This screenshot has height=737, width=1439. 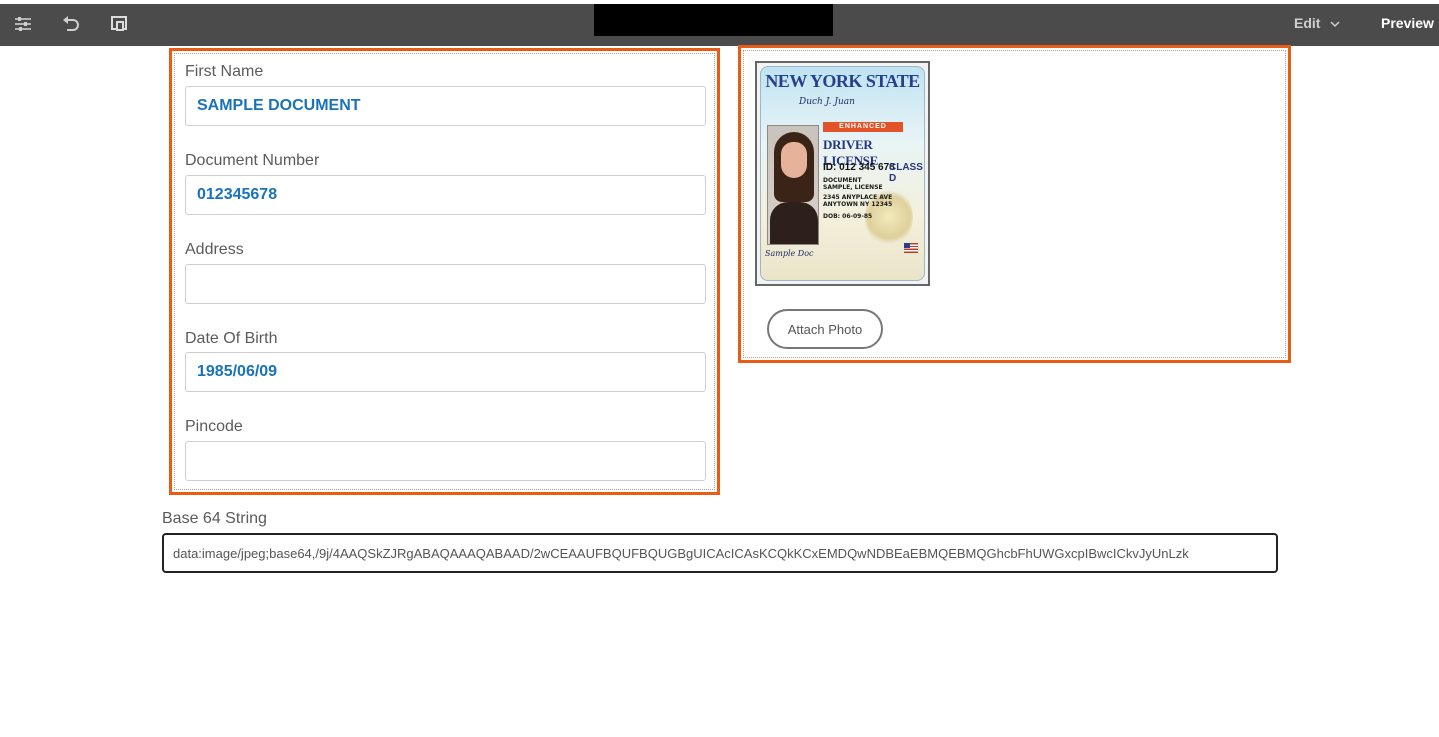 I want to click on license-bottom-signature: Sample Doc, so click(x=789, y=253).